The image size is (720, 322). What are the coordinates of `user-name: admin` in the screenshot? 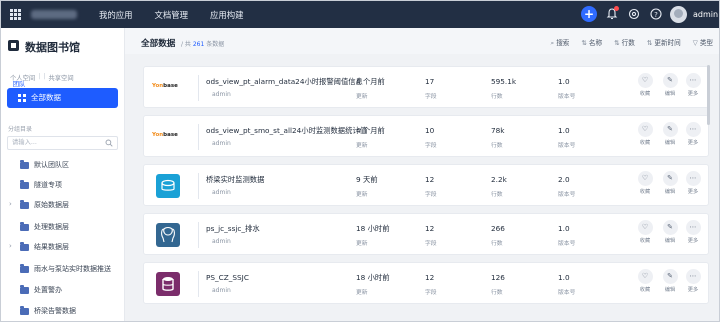 It's located at (705, 14).